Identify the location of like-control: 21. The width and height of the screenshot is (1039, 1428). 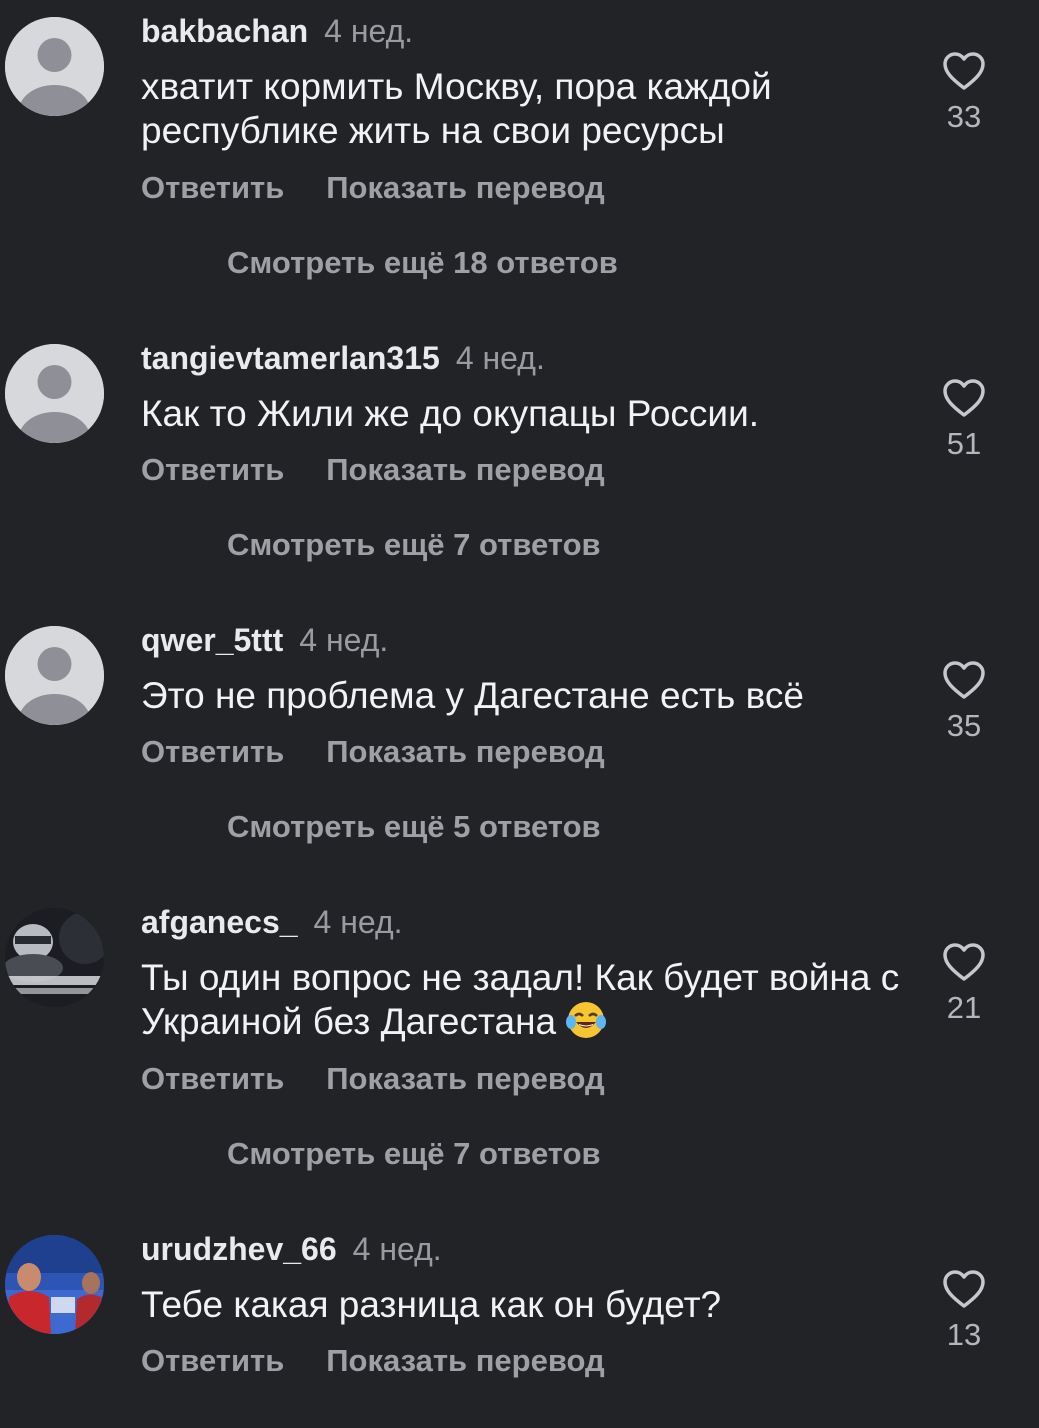
(964, 984).